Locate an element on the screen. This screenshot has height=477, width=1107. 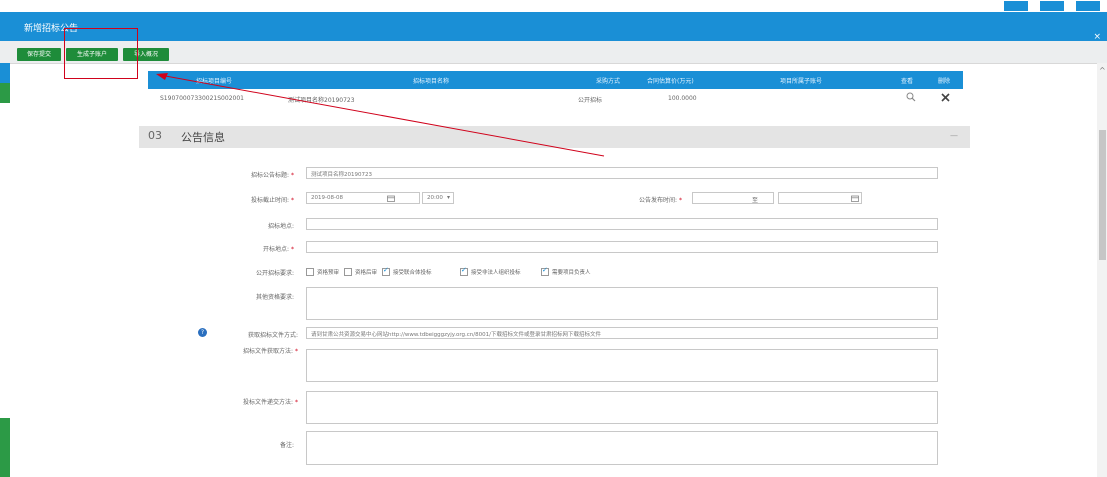
window-controls is located at coordinates (1053, 6).